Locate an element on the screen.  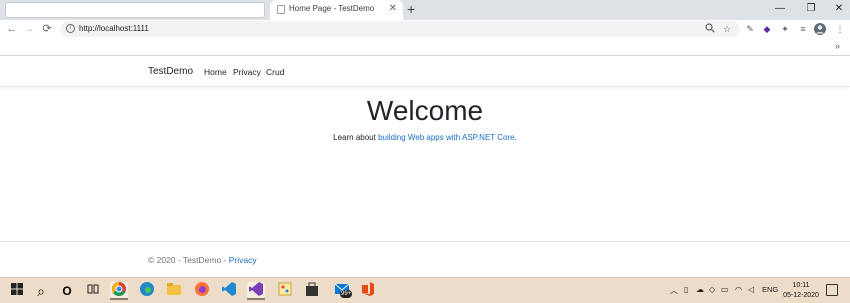
footer-text: © 2020 - TestDemo - Privacy is located at coordinates (202, 260).